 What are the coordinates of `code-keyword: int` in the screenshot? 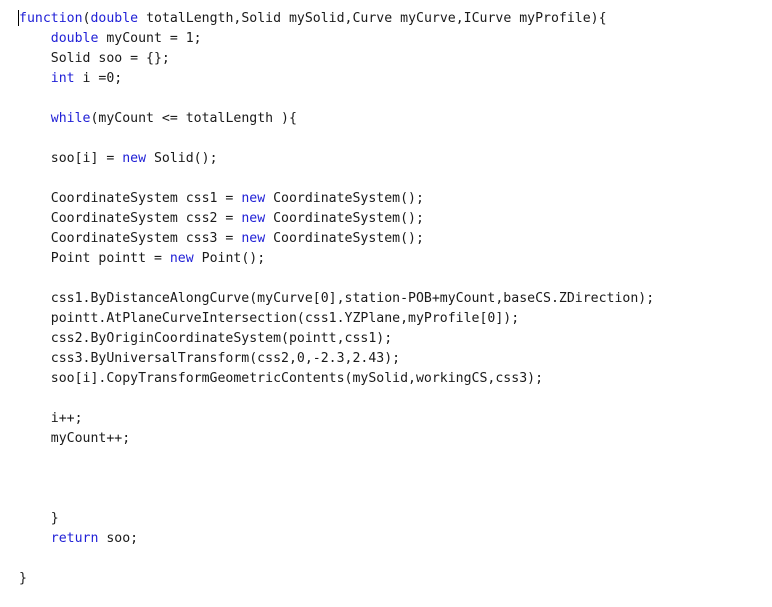 It's located at (62, 78).